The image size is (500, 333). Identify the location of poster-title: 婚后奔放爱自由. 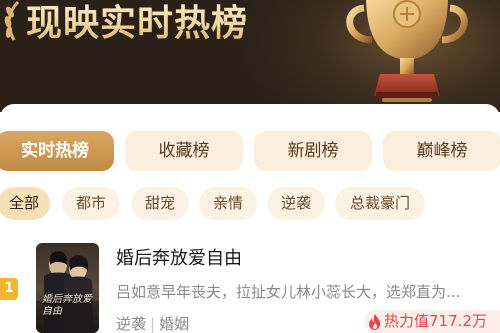
(67, 305).